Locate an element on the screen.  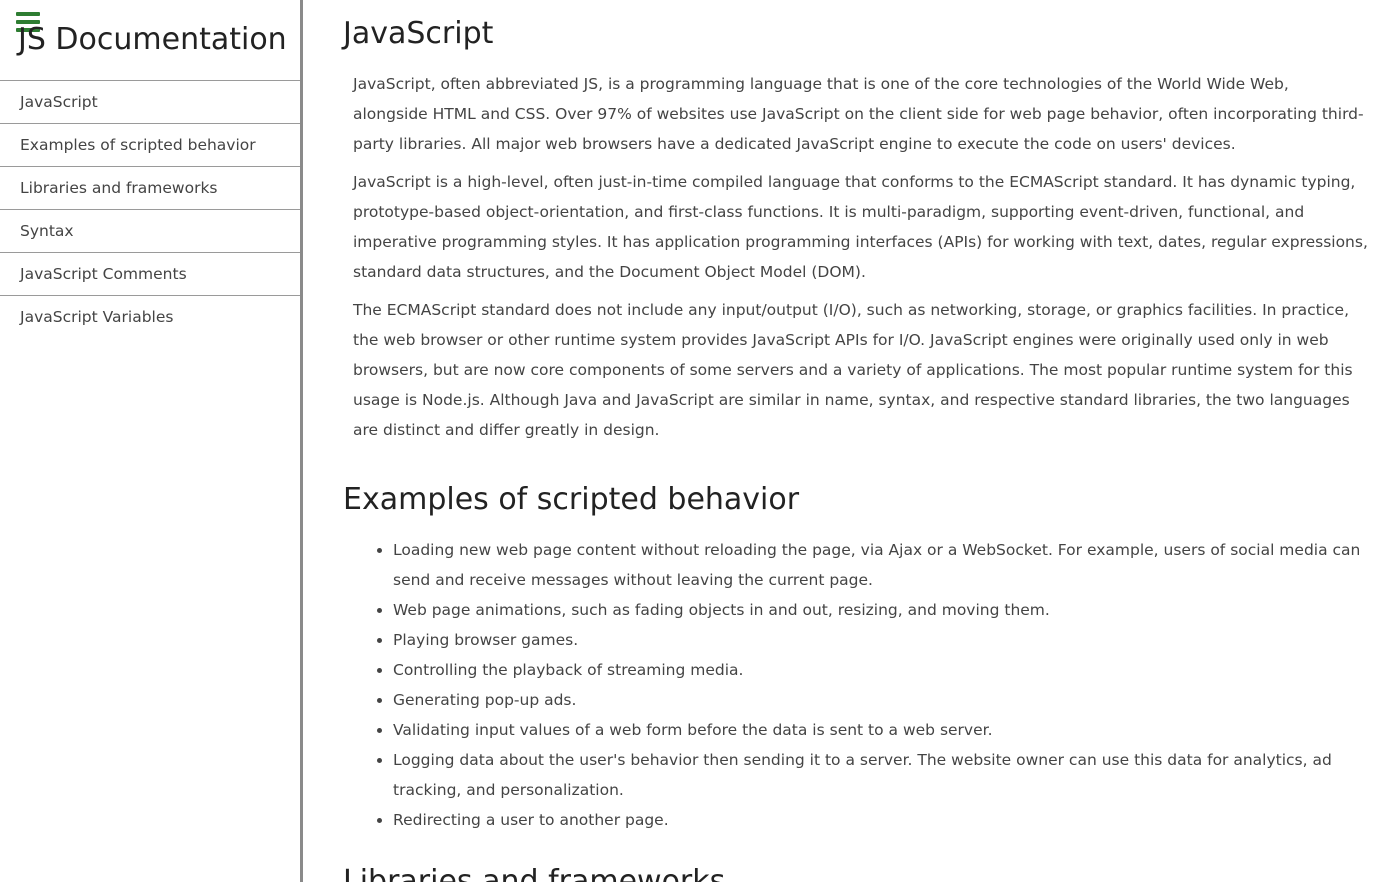
section-heading-javascript: JavaScript is located at coordinates (418, 33).